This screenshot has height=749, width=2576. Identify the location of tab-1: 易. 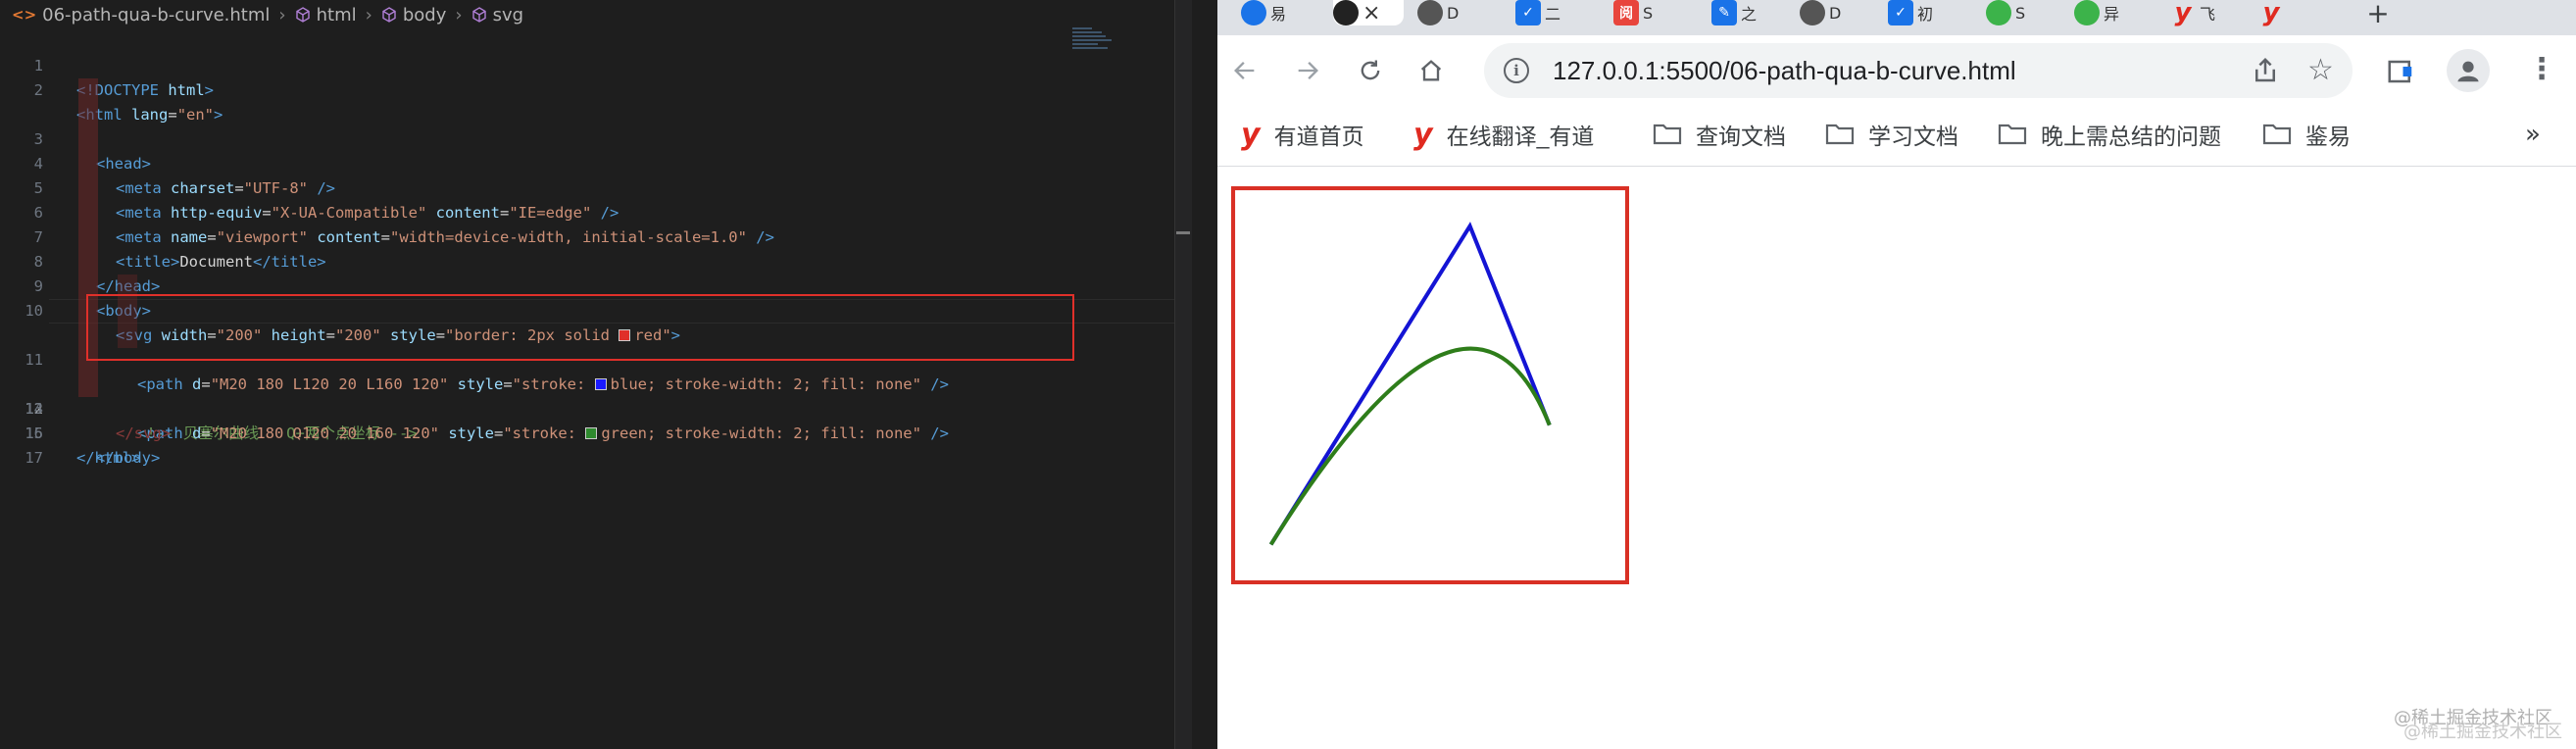
(1269, 13).